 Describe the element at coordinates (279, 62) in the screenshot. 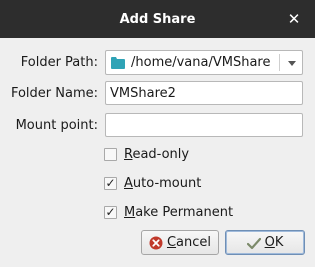

I see `combo-separator` at that location.